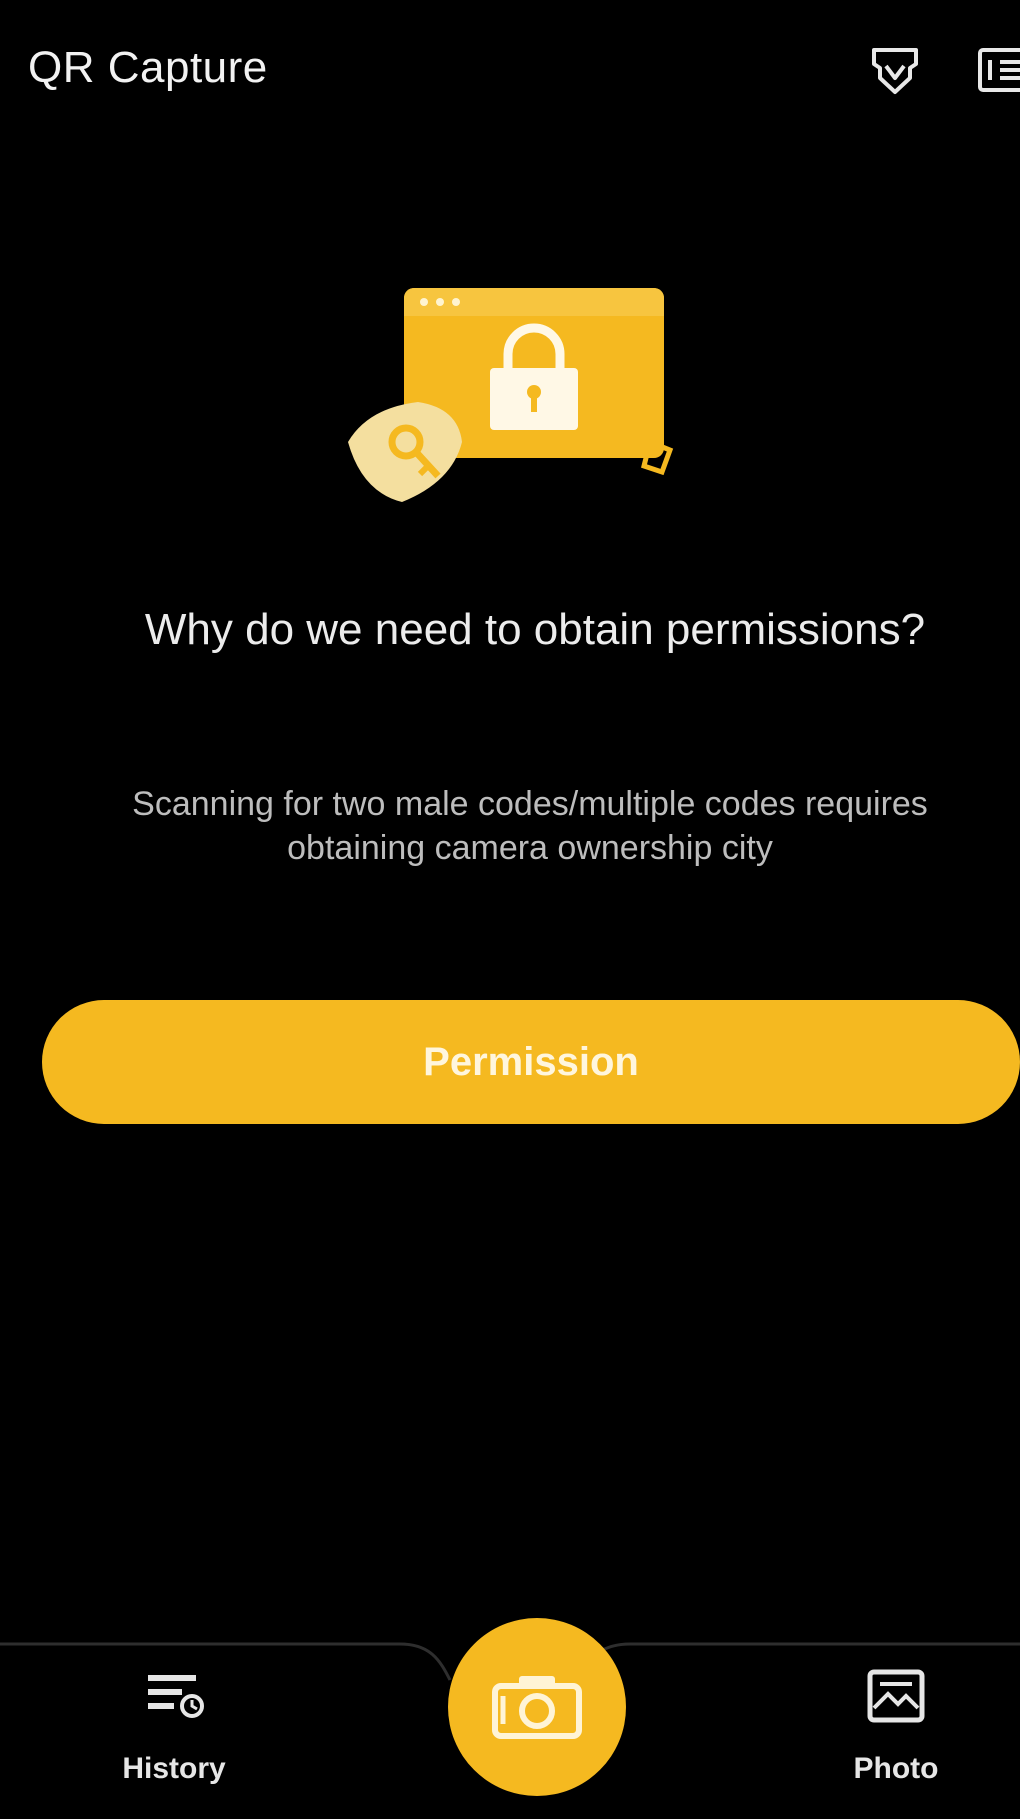 The image size is (1020, 1819). What do you see at coordinates (174, 1727) in the screenshot?
I see `nav-history: History` at bounding box center [174, 1727].